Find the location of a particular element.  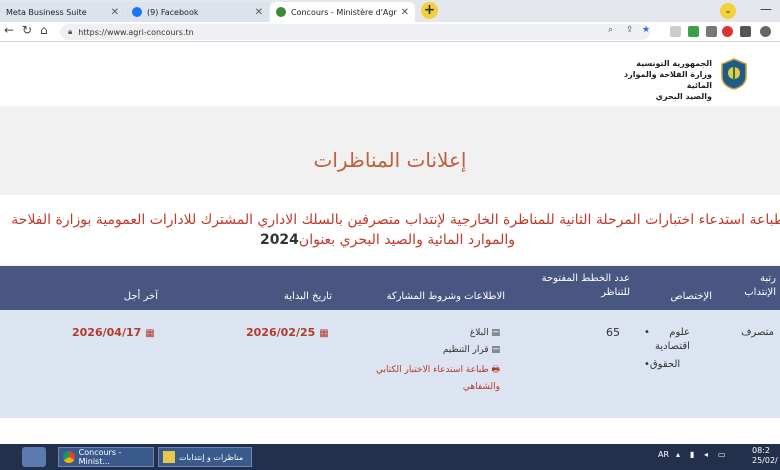

volume-icon: ◂ is located at coordinates (706, 454).